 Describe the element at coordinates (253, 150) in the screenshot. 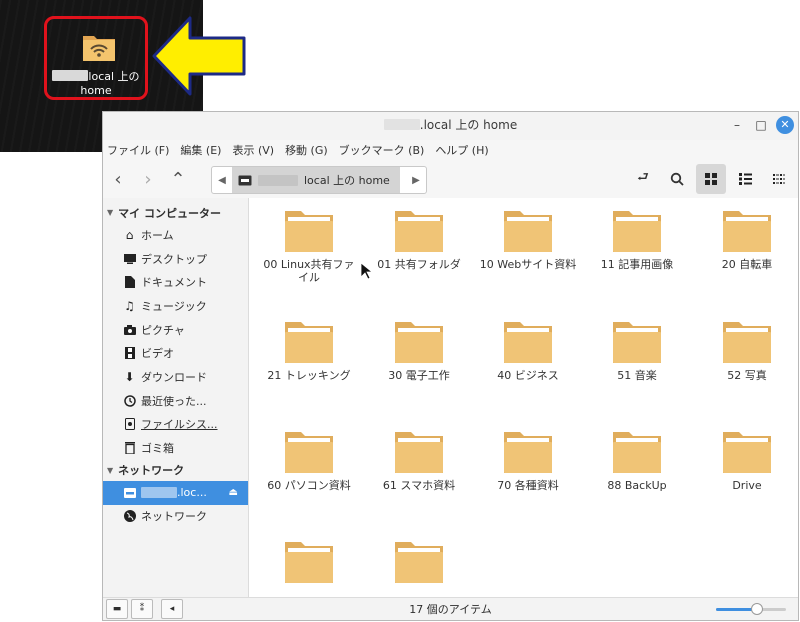

I see `menu-view: 表示 (V)` at that location.